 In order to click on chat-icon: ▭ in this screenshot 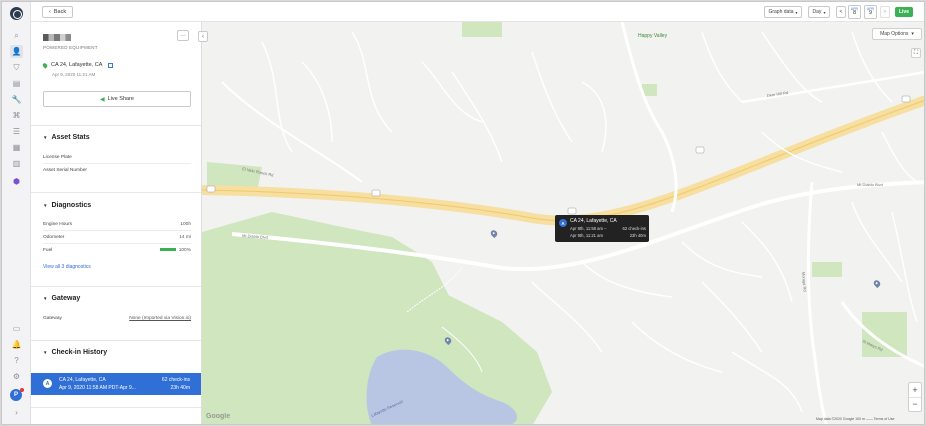, I will do `click(16, 328)`.